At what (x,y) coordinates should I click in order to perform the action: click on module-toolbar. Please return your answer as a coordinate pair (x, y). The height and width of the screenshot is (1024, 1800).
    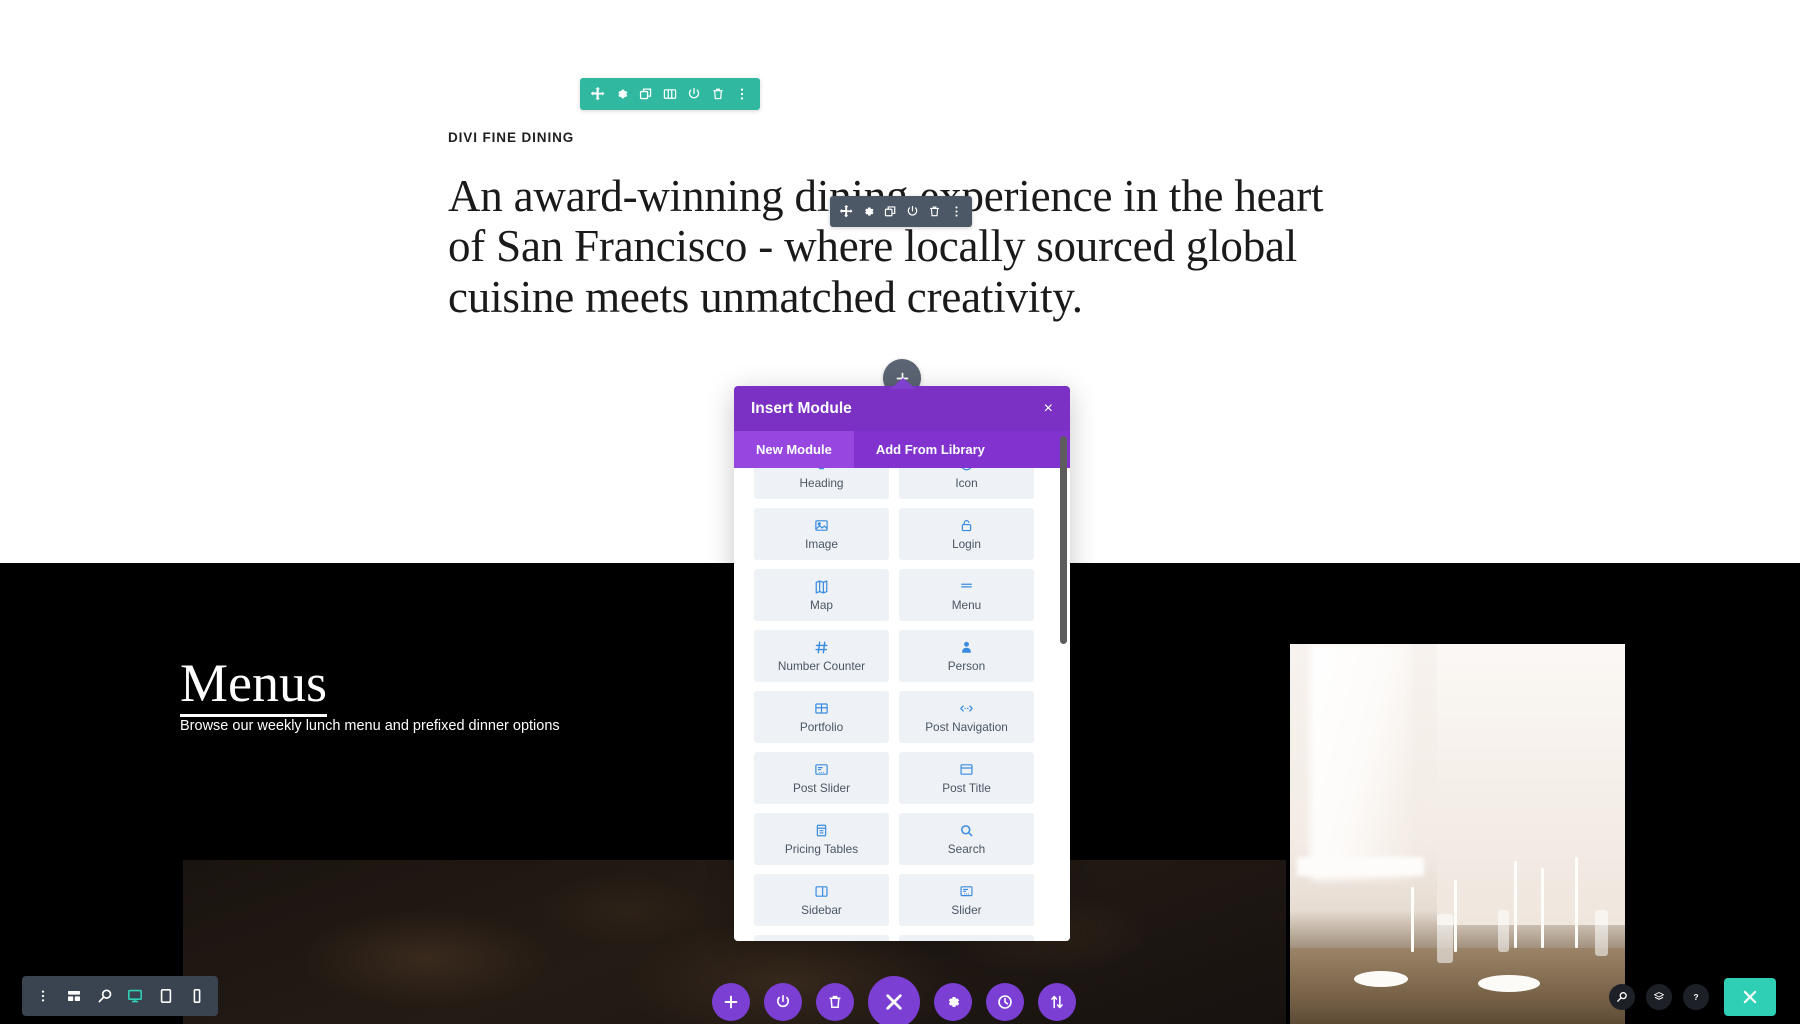
    Looking at the image, I should click on (901, 211).